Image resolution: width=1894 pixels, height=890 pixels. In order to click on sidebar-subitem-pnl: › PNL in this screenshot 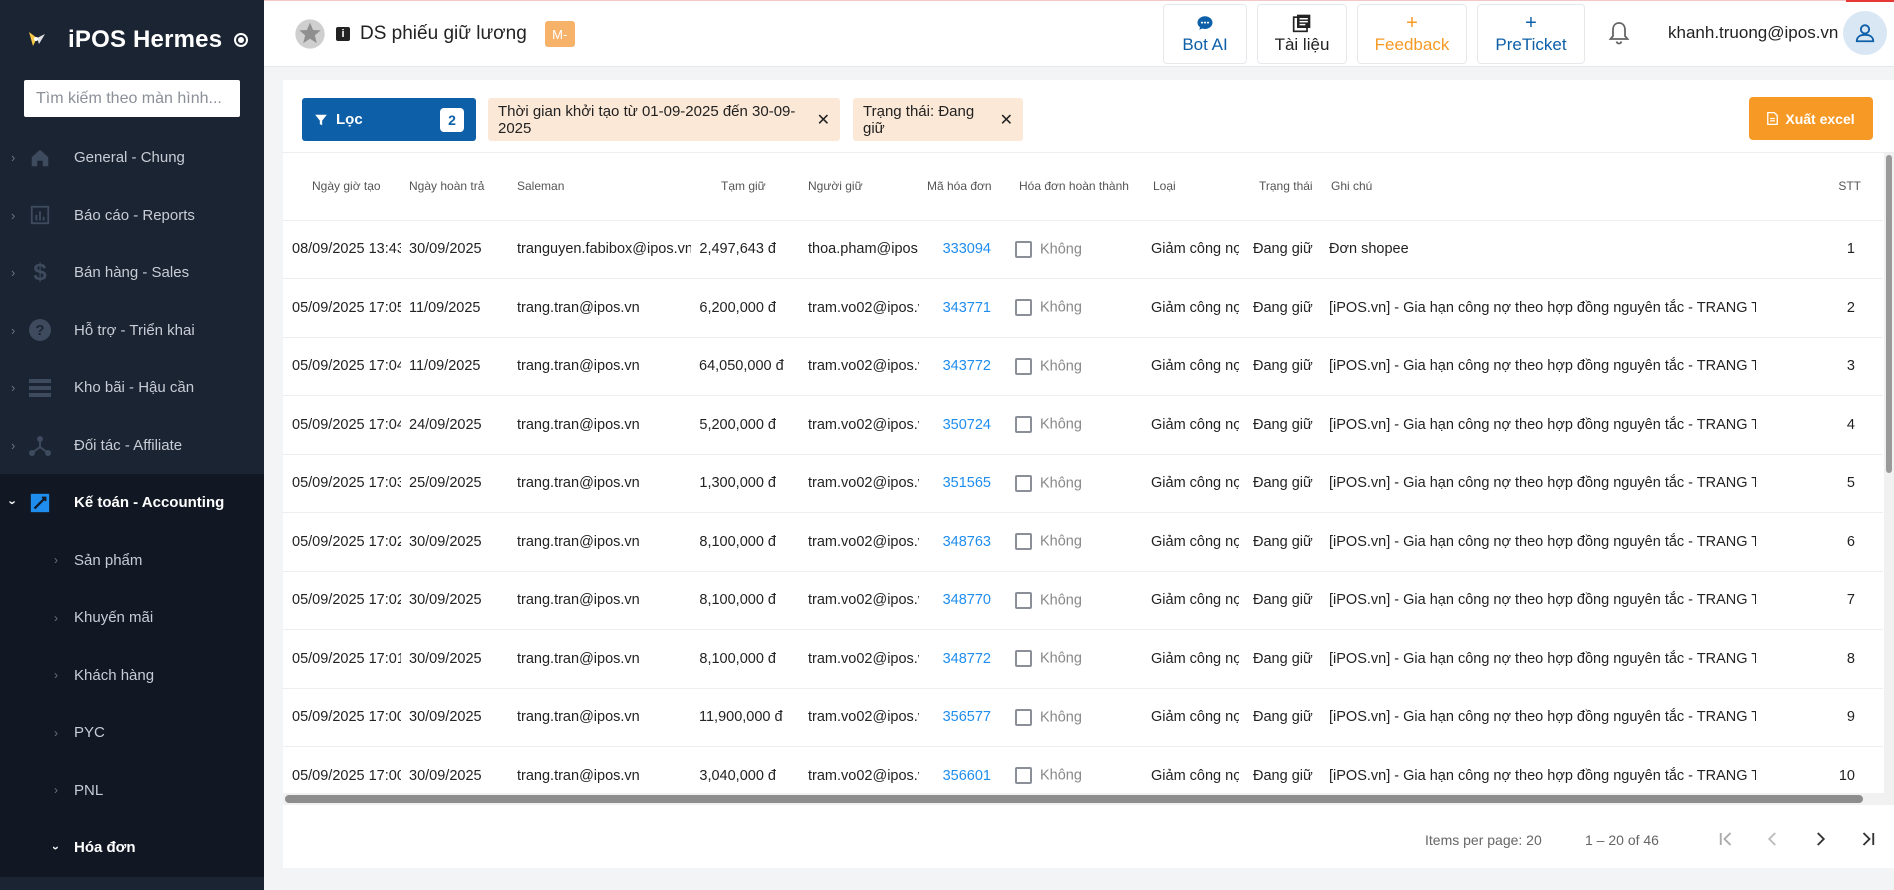, I will do `click(132, 791)`.